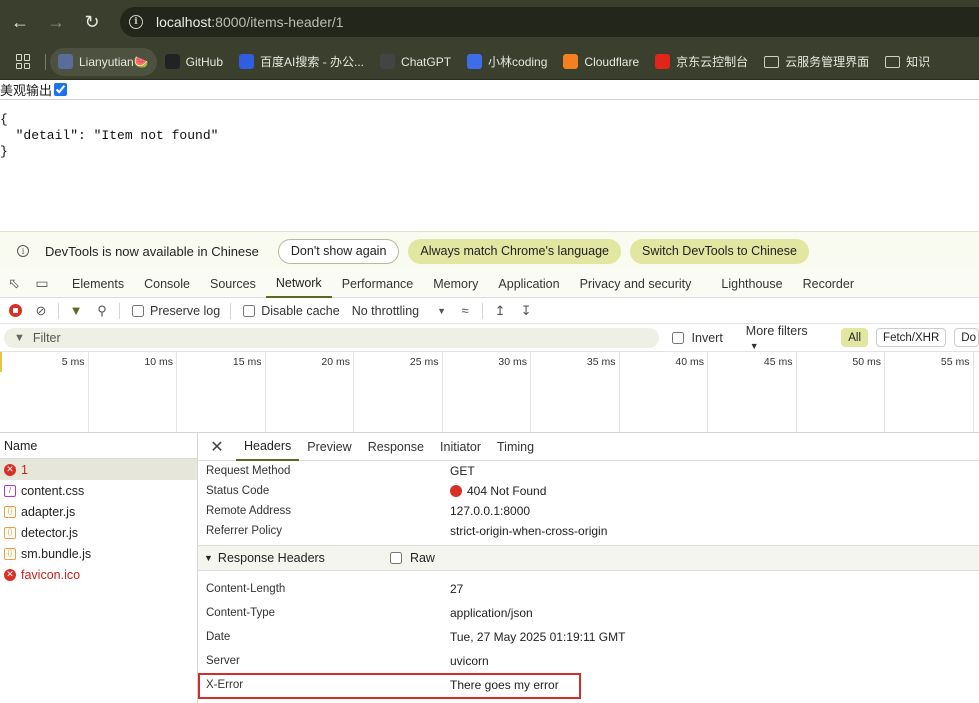 The width and height of the screenshot is (979, 703). What do you see at coordinates (395, 558) in the screenshot?
I see `raw-checkbox` at bounding box center [395, 558].